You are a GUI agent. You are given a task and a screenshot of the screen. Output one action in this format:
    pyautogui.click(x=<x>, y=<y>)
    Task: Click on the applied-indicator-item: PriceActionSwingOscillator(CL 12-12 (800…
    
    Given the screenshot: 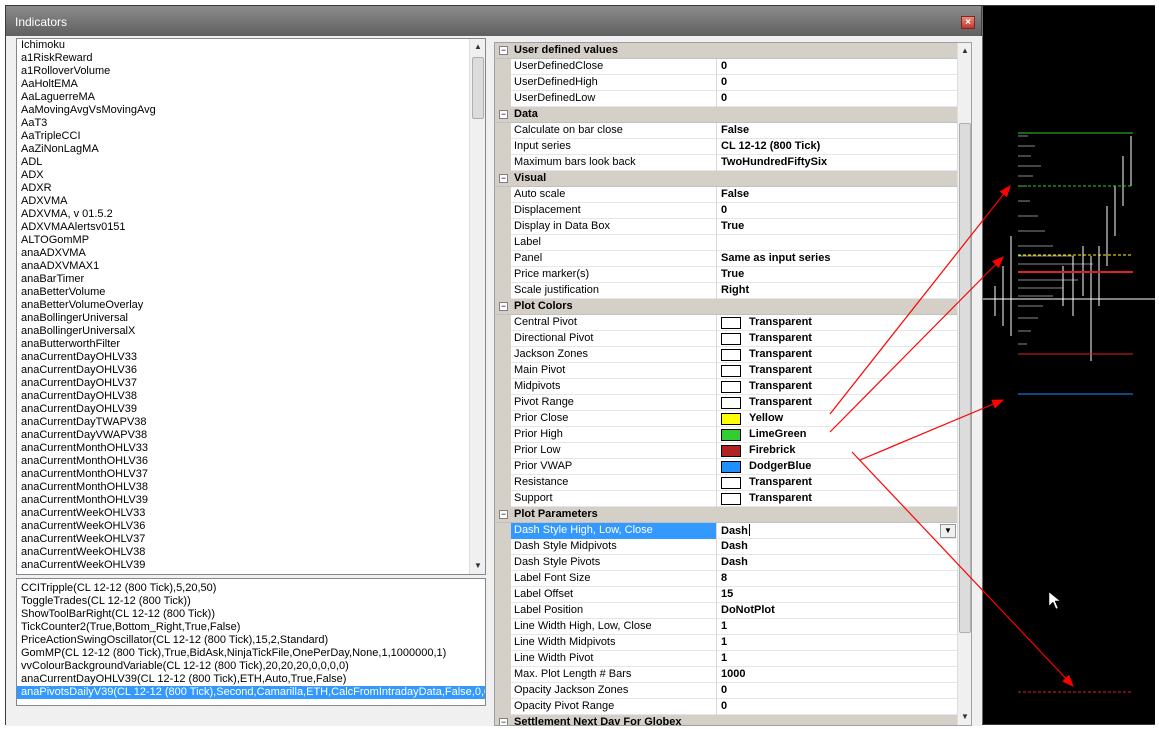 What is the action you would take?
    pyautogui.click(x=251, y=640)
    